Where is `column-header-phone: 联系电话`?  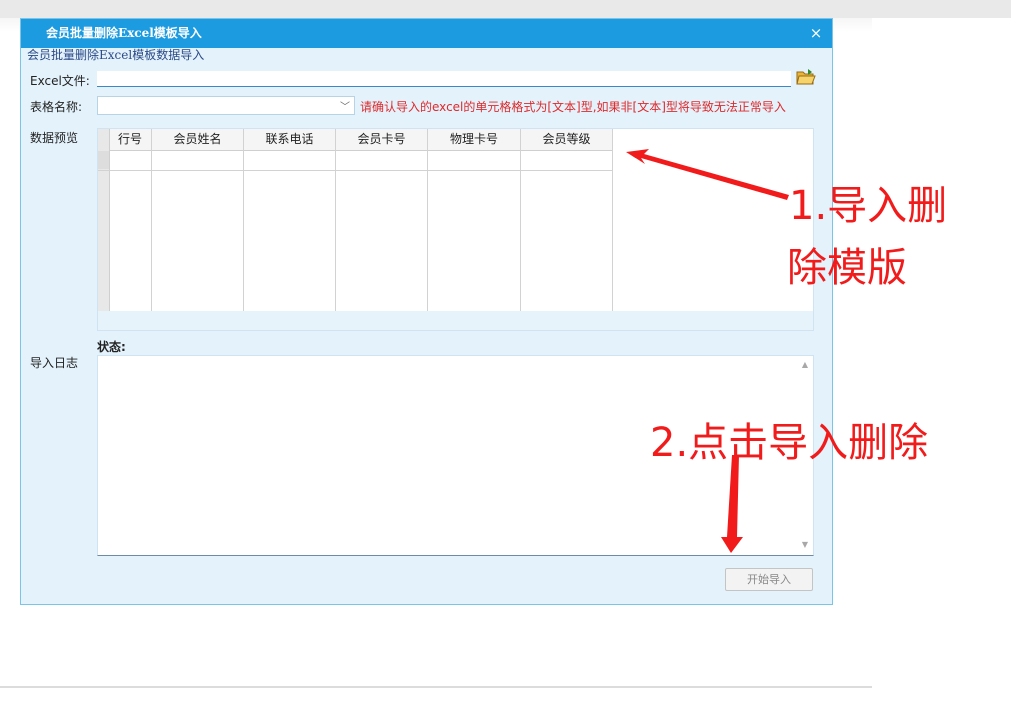 column-header-phone: 联系电话 is located at coordinates (289, 139).